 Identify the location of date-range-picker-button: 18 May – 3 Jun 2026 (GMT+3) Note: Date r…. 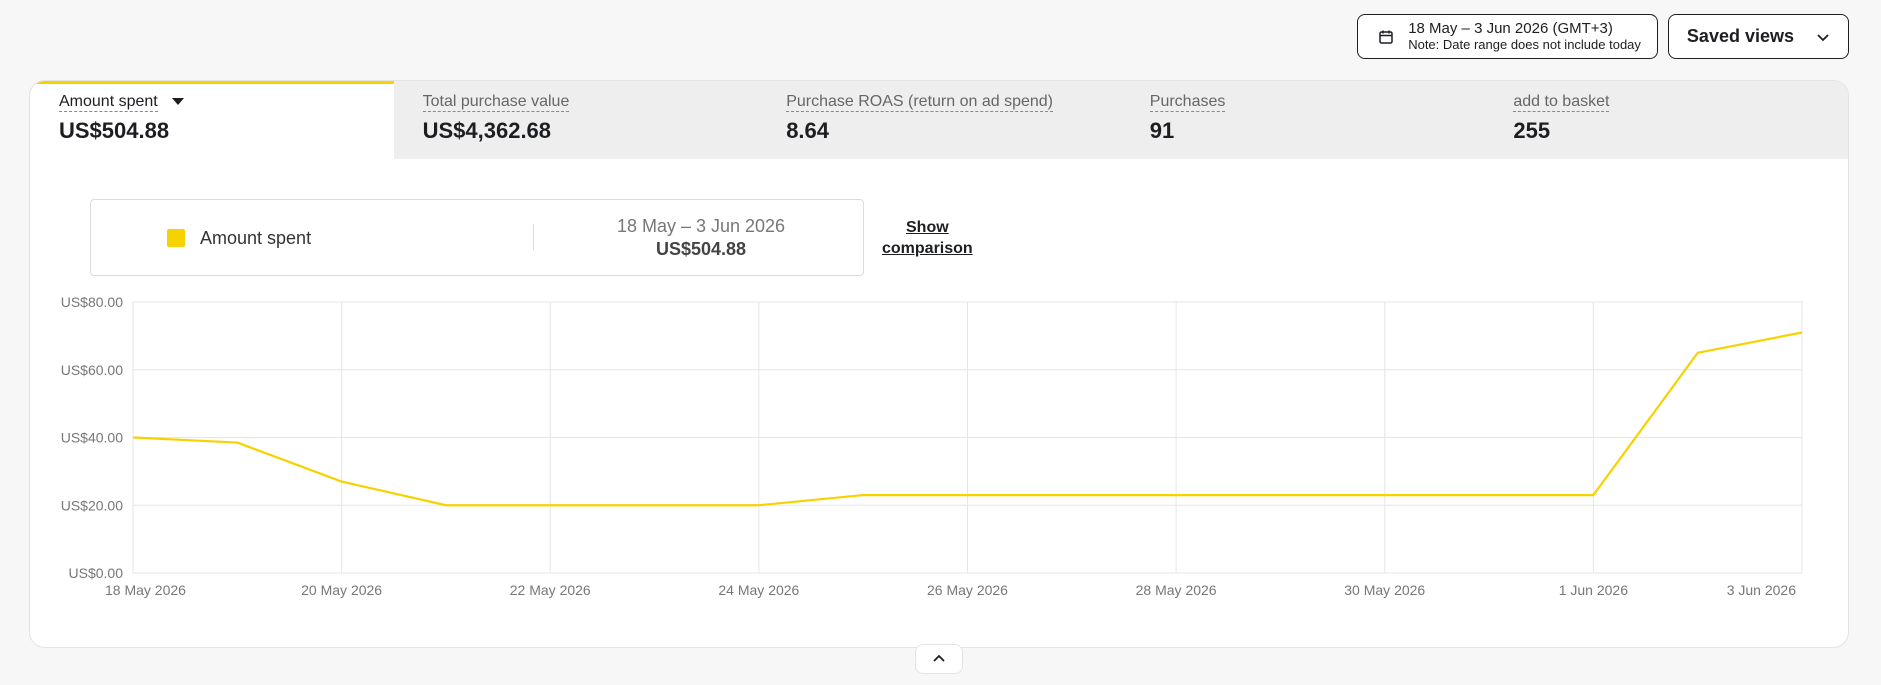
(1507, 36).